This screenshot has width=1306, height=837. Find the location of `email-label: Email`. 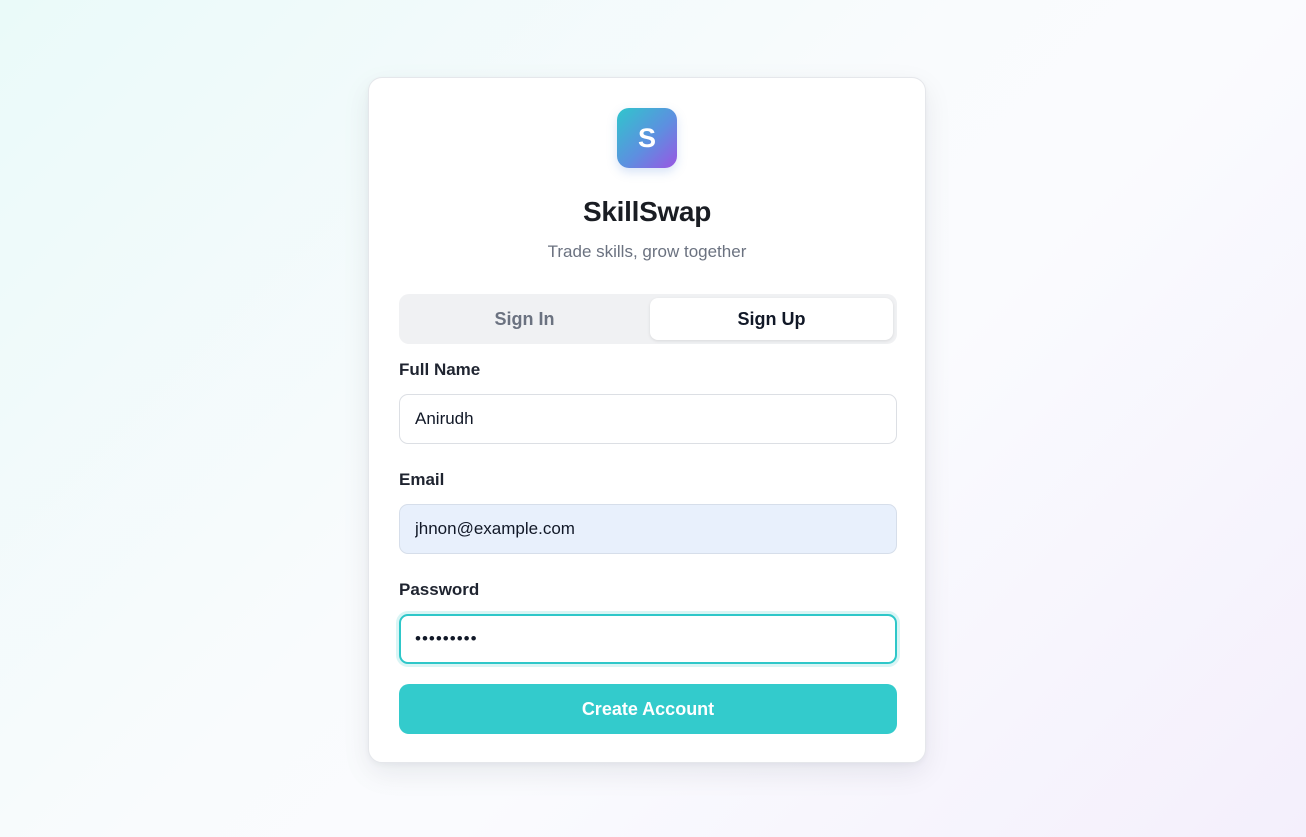

email-label: Email is located at coordinates (422, 479).